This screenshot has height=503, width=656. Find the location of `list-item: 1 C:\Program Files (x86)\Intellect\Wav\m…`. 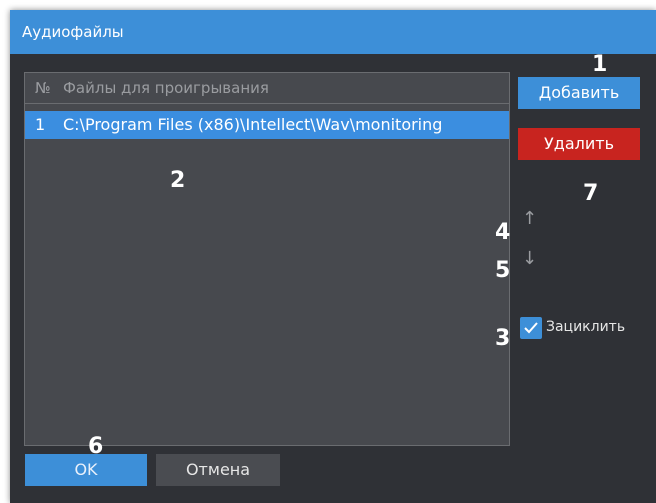

list-item: 1 C:\Program Files (x86)\Intellect\Wav\m… is located at coordinates (267, 125).